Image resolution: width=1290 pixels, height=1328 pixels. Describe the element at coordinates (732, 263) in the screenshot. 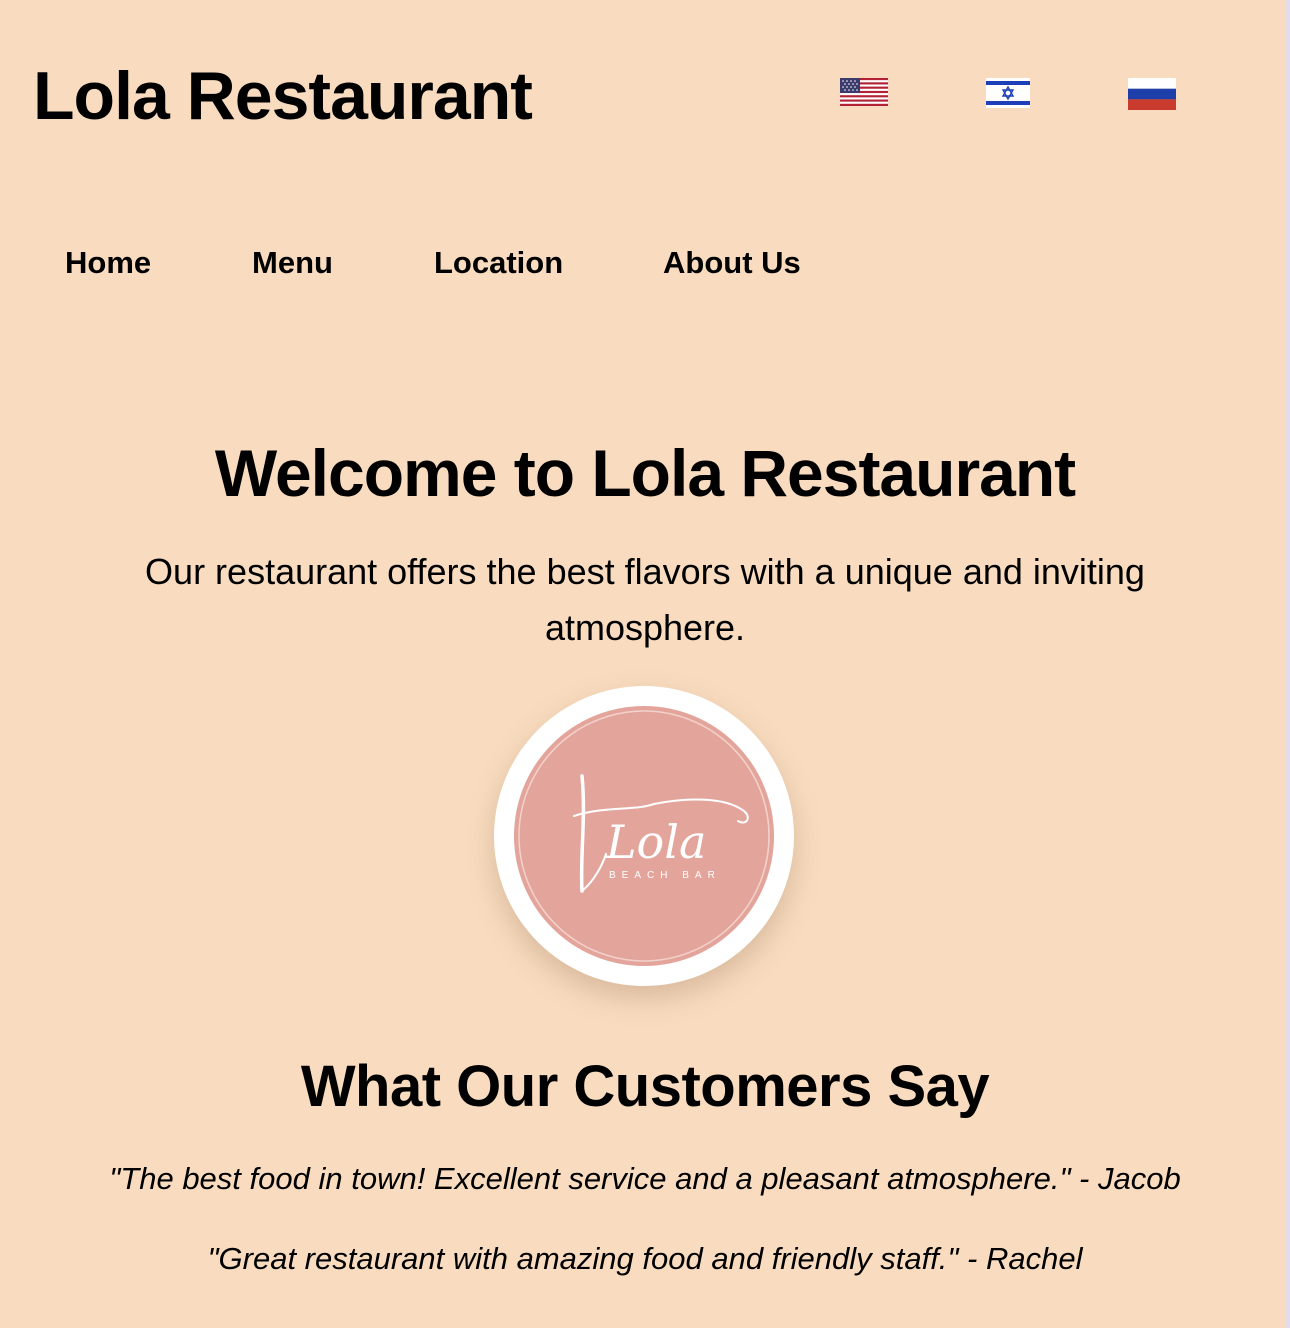

I see `nav-about-link: About Us` at that location.